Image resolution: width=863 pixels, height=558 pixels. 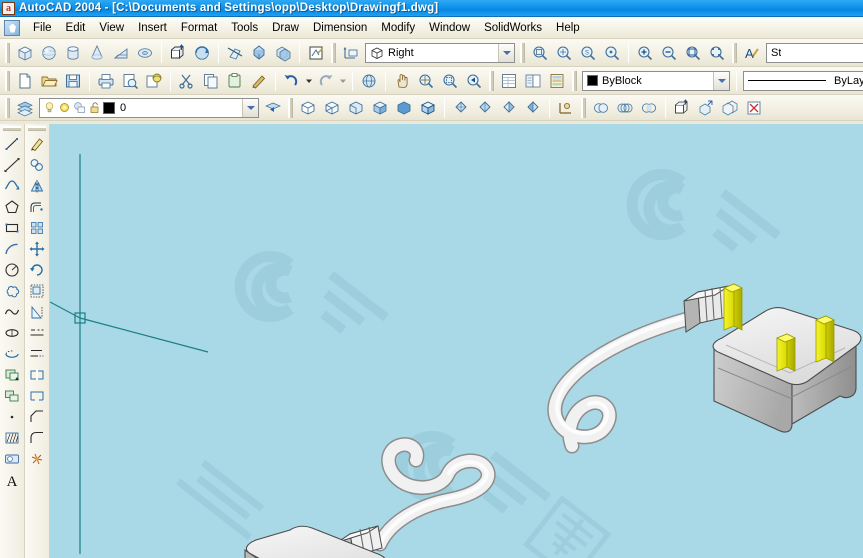 What do you see at coordinates (37, 185) in the screenshot?
I see `mirror-icon` at bounding box center [37, 185].